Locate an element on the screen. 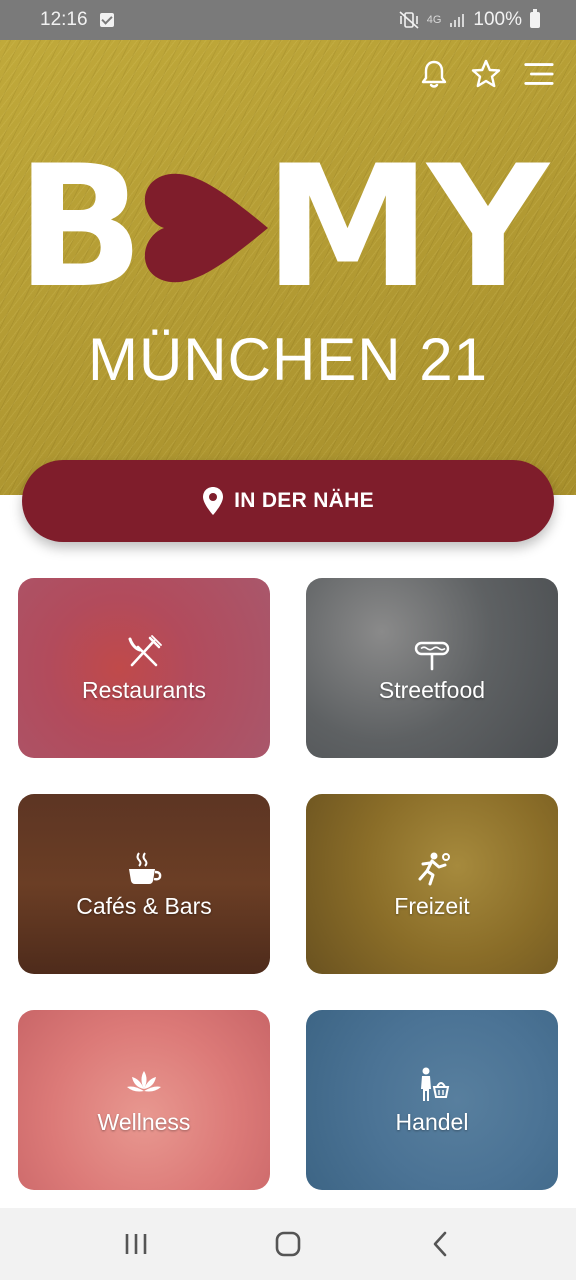 The height and width of the screenshot is (1280, 576). category-freizeit: Freizeit is located at coordinates (432, 884).